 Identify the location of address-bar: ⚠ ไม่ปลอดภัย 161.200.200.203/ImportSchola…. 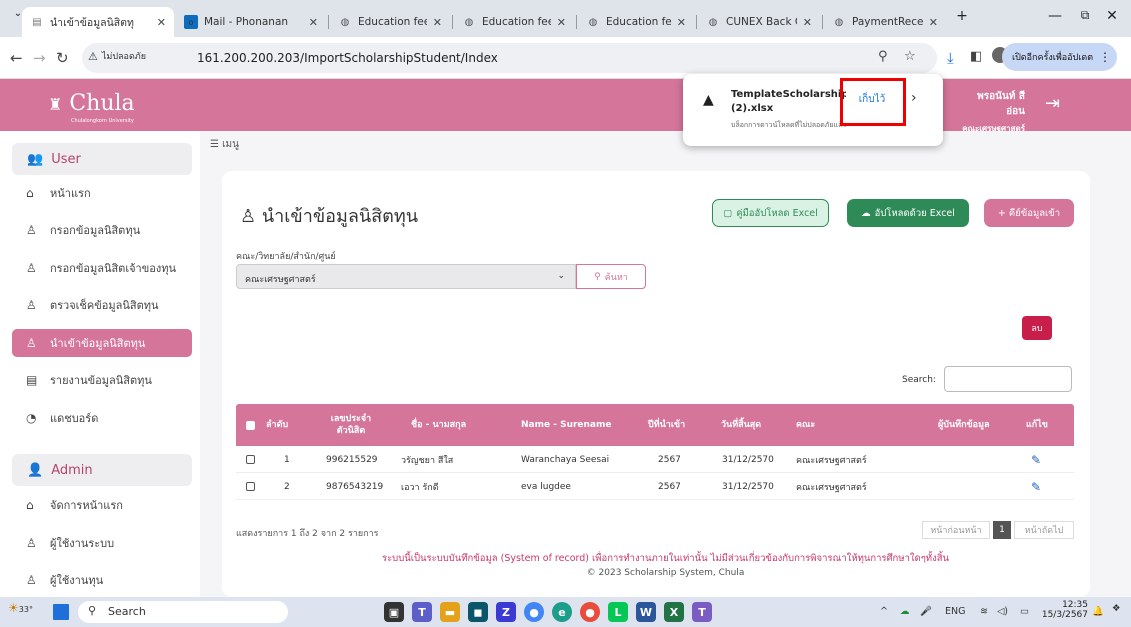
(509, 58).